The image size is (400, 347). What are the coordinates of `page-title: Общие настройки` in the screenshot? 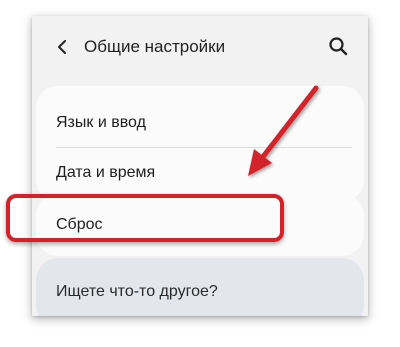 It's located at (155, 46).